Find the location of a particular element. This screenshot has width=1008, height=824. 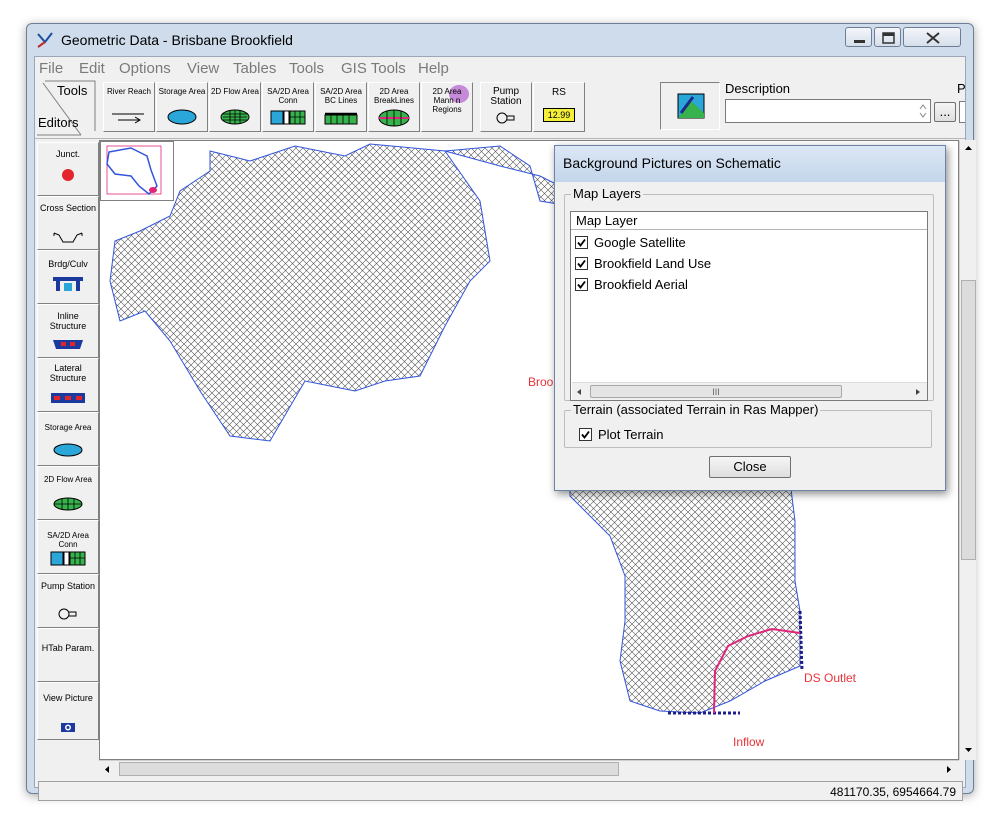

tool-river-reach: River Reach is located at coordinates (129, 107).